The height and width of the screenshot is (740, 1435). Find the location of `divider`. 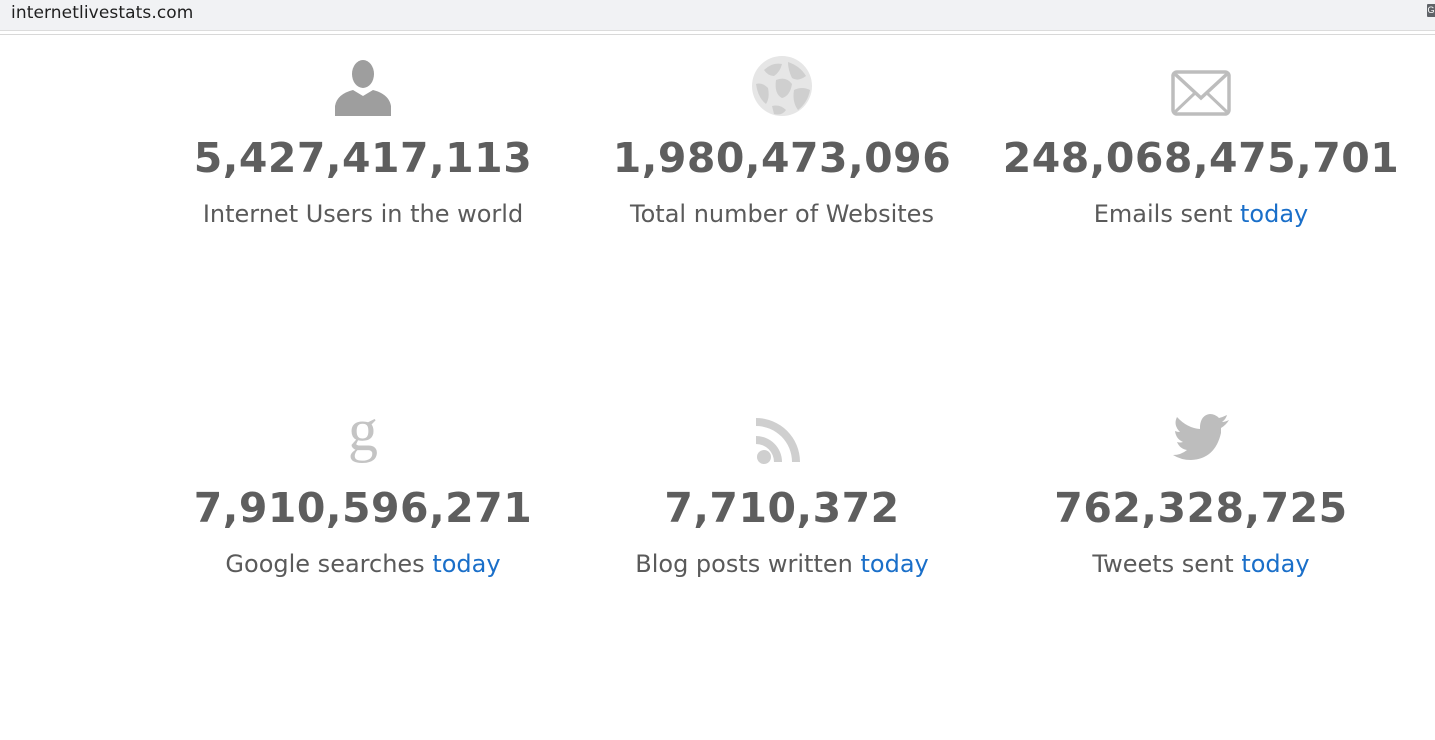

divider is located at coordinates (717, 34).